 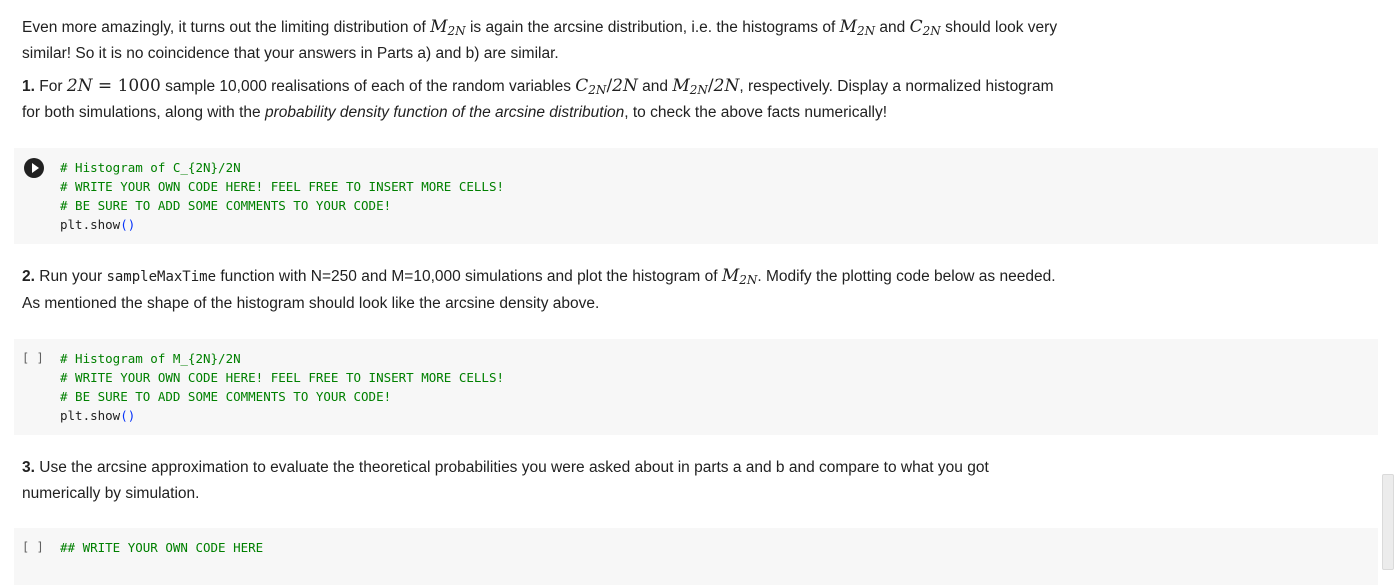 What do you see at coordinates (1388, 522) in the screenshot?
I see `scrollbar-thumb` at bounding box center [1388, 522].